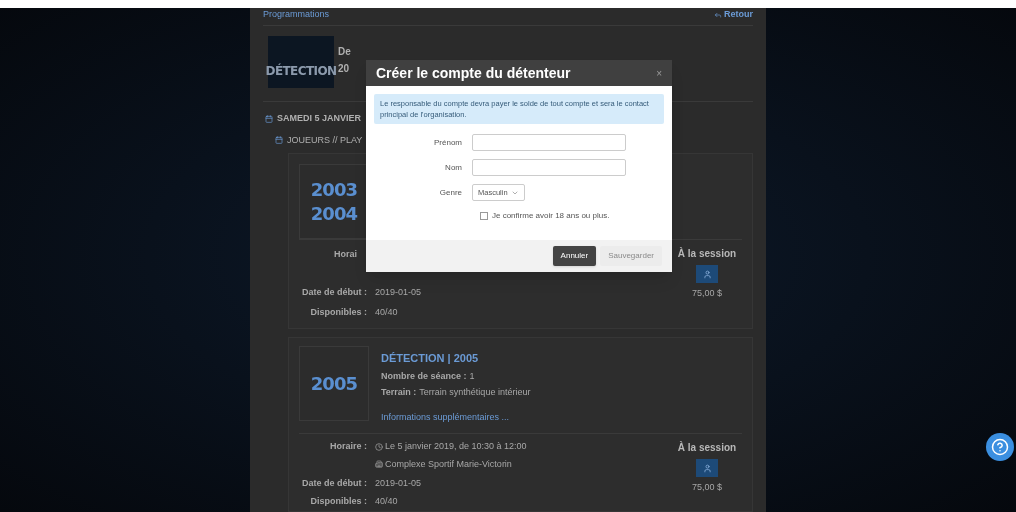  I want to click on day-heading: SAMEDI 5 JANVIER, so click(319, 118).